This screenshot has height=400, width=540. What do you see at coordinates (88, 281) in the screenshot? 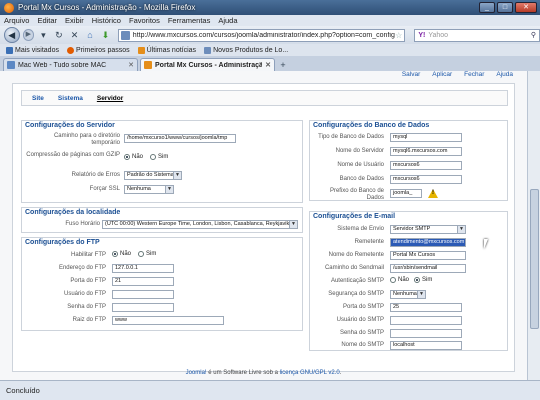
I see `label-ftp-port: Porta do FTP` at bounding box center [88, 281].